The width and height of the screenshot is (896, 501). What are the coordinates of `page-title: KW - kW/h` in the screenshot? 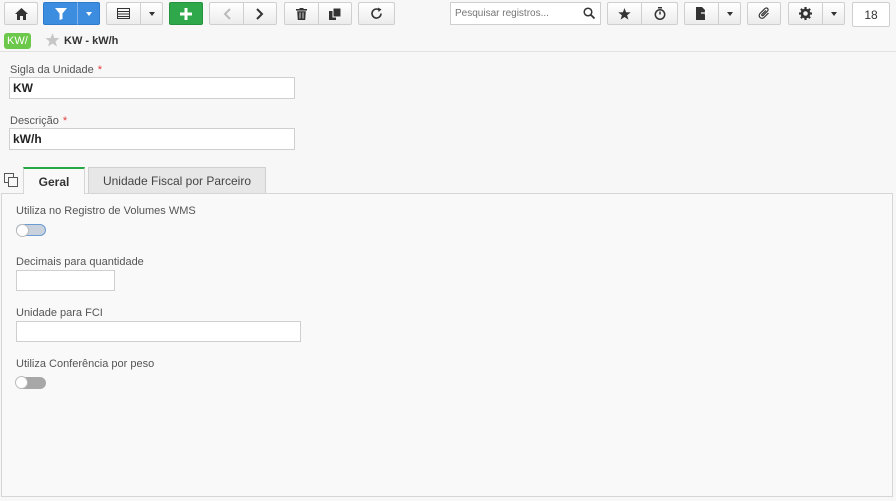 It's located at (91, 41).